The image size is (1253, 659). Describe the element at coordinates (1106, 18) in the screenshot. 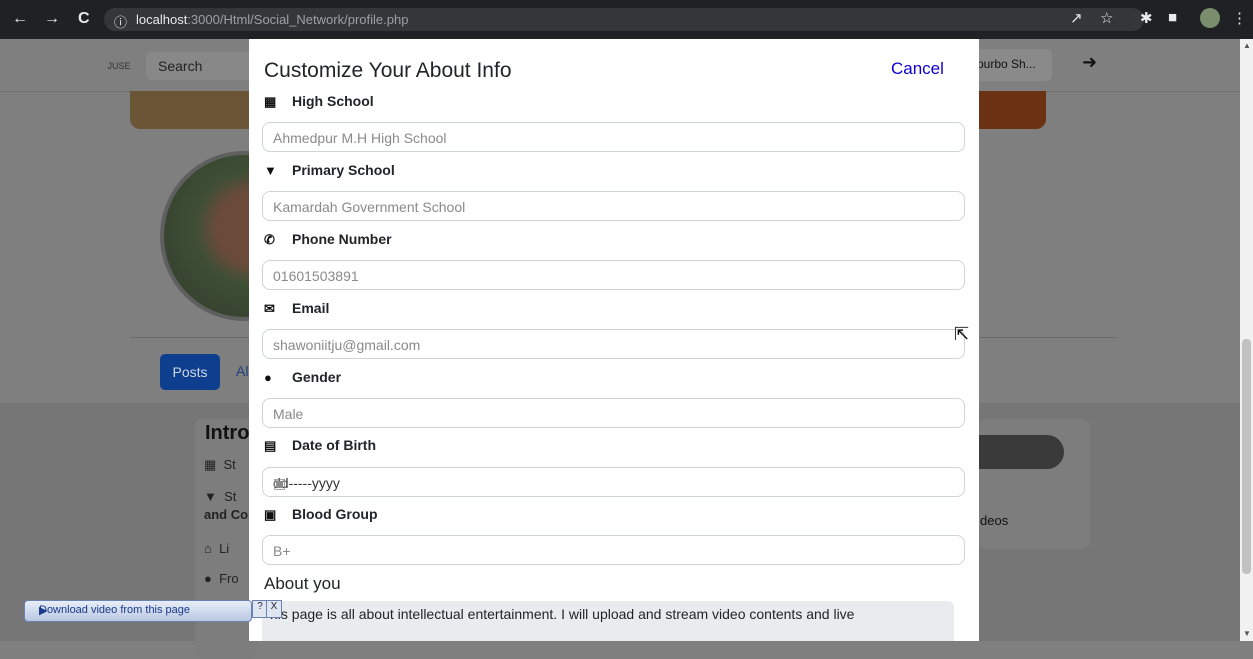

I see `star-icon: ☆` at that location.